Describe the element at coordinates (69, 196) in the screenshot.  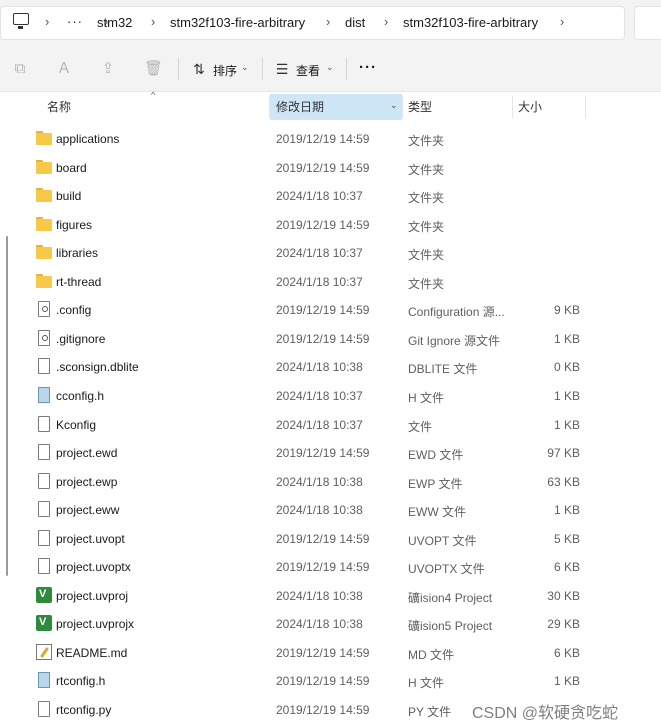
I see `file-name: build` at that location.